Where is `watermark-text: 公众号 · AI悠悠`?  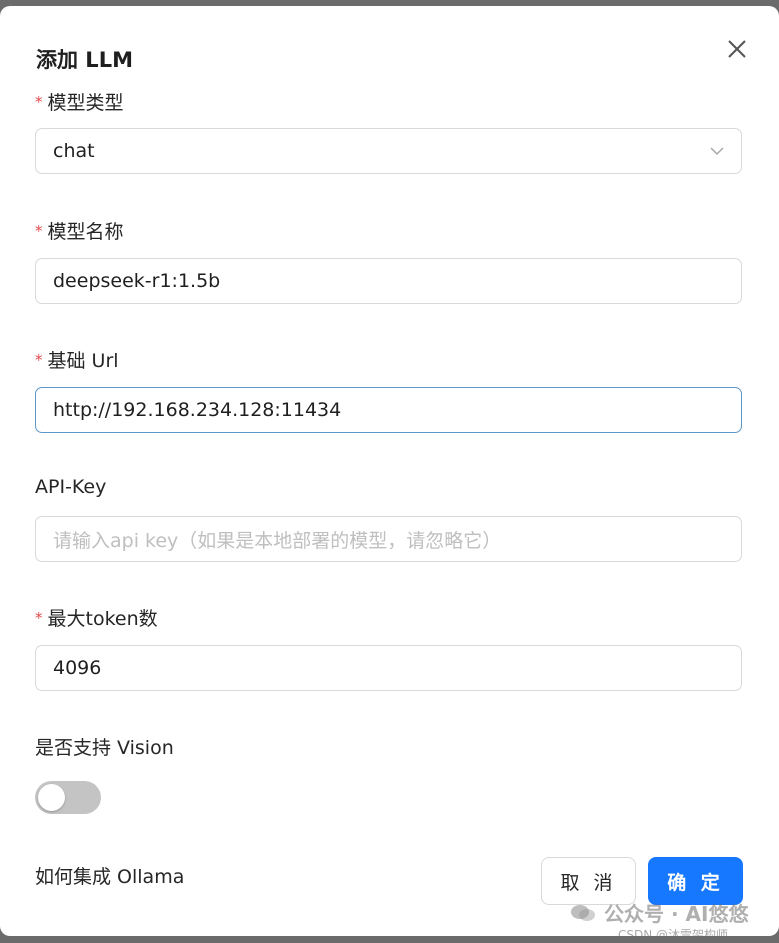
watermark-text: 公众号 · AI悠悠 is located at coordinates (676, 914).